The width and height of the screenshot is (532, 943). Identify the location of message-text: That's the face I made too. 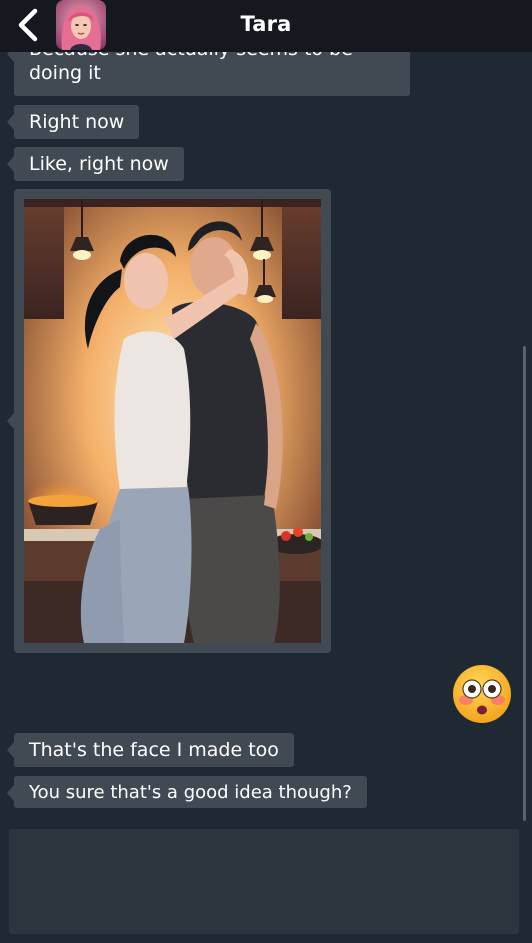
(154, 750).